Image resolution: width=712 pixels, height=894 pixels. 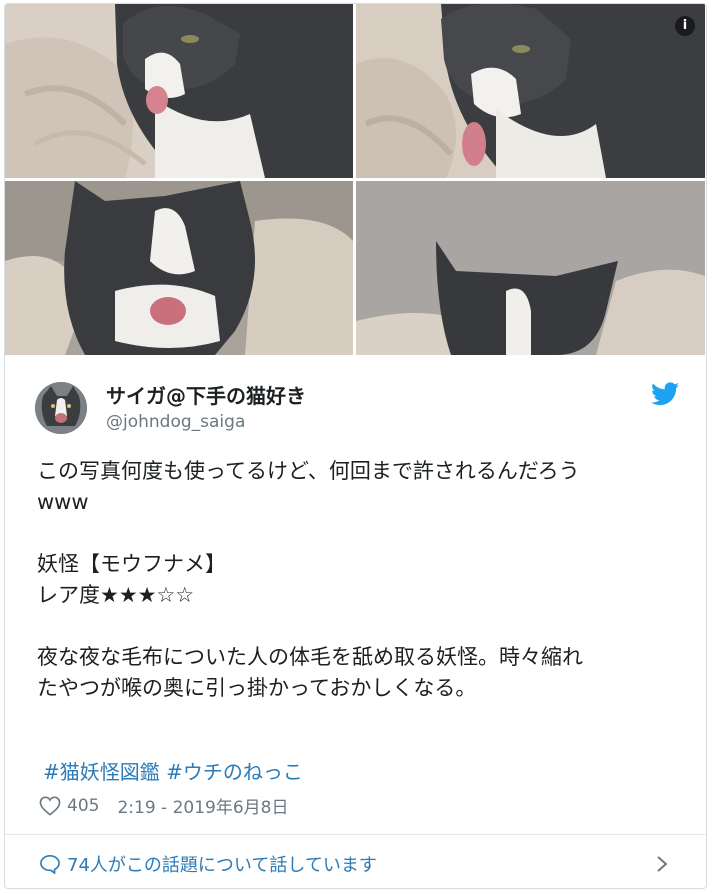 I want to click on tweet-meta: 405 2:19 - 2019年6月8日, so click(x=163, y=805).